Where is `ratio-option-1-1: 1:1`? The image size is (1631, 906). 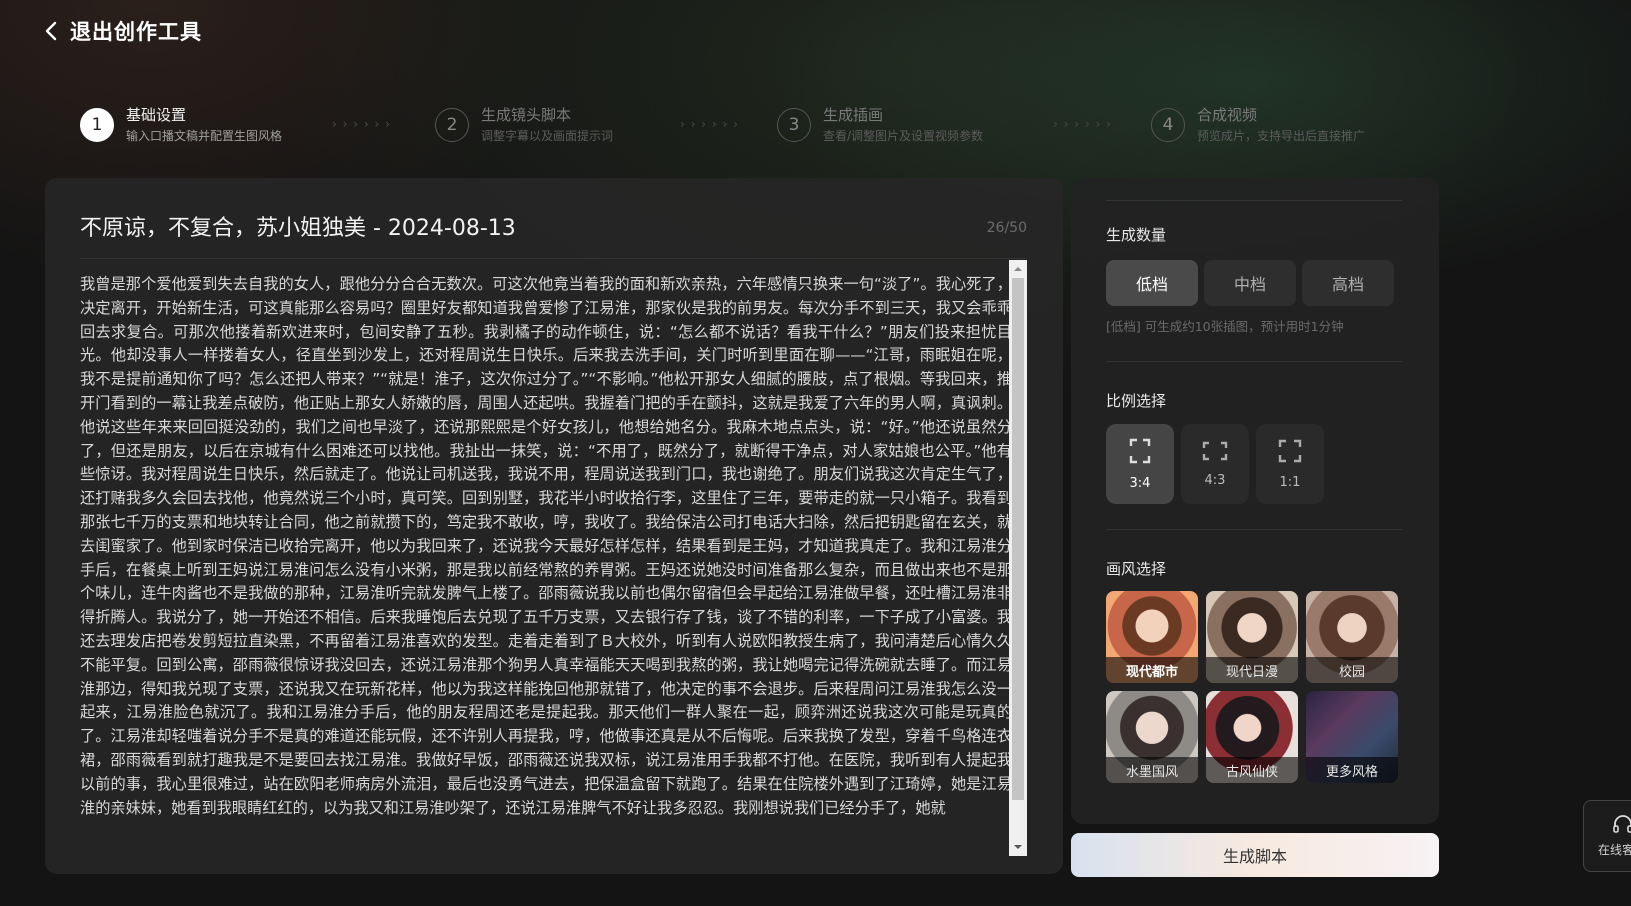
ratio-option-1-1: 1:1 is located at coordinates (1290, 464).